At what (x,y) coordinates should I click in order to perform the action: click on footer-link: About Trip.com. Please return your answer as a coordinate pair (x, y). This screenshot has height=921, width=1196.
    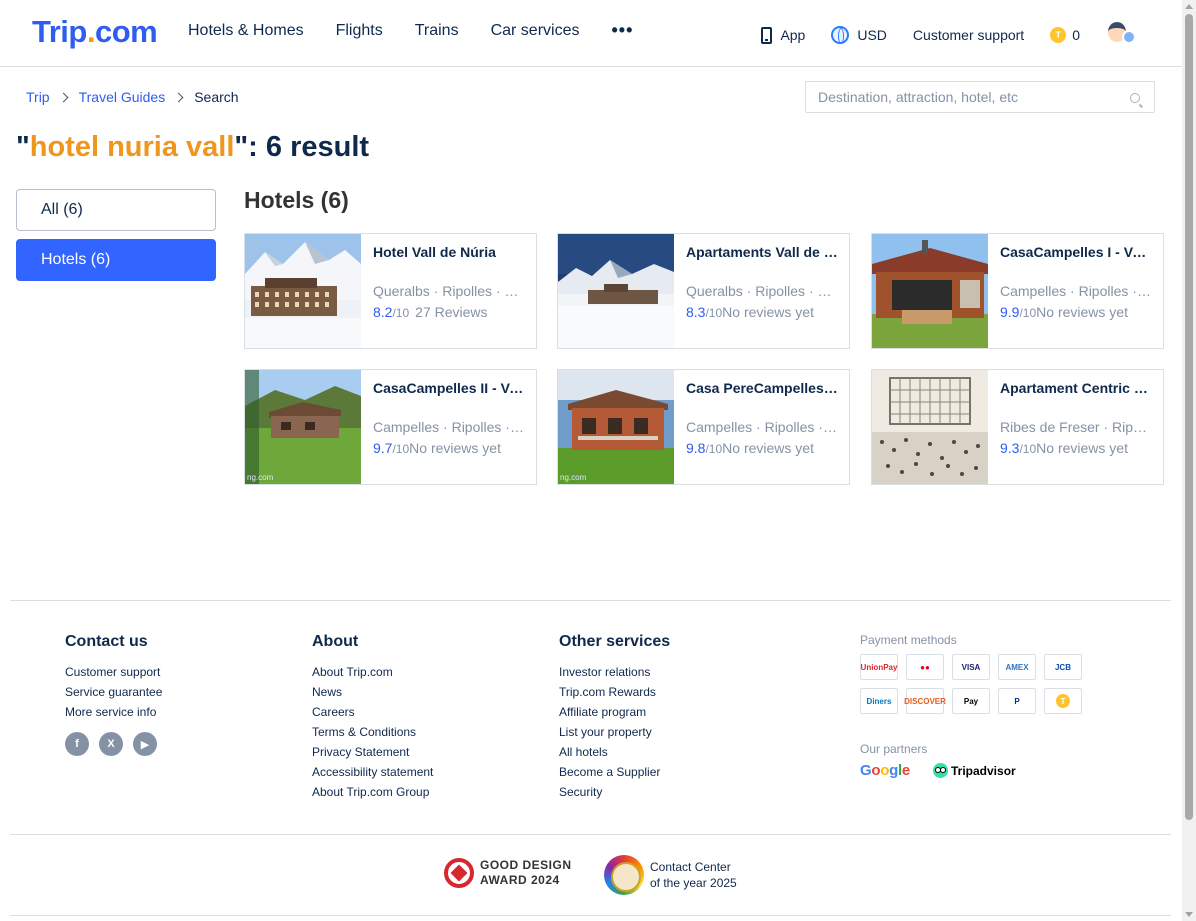
    Looking at the image, I should click on (372, 672).